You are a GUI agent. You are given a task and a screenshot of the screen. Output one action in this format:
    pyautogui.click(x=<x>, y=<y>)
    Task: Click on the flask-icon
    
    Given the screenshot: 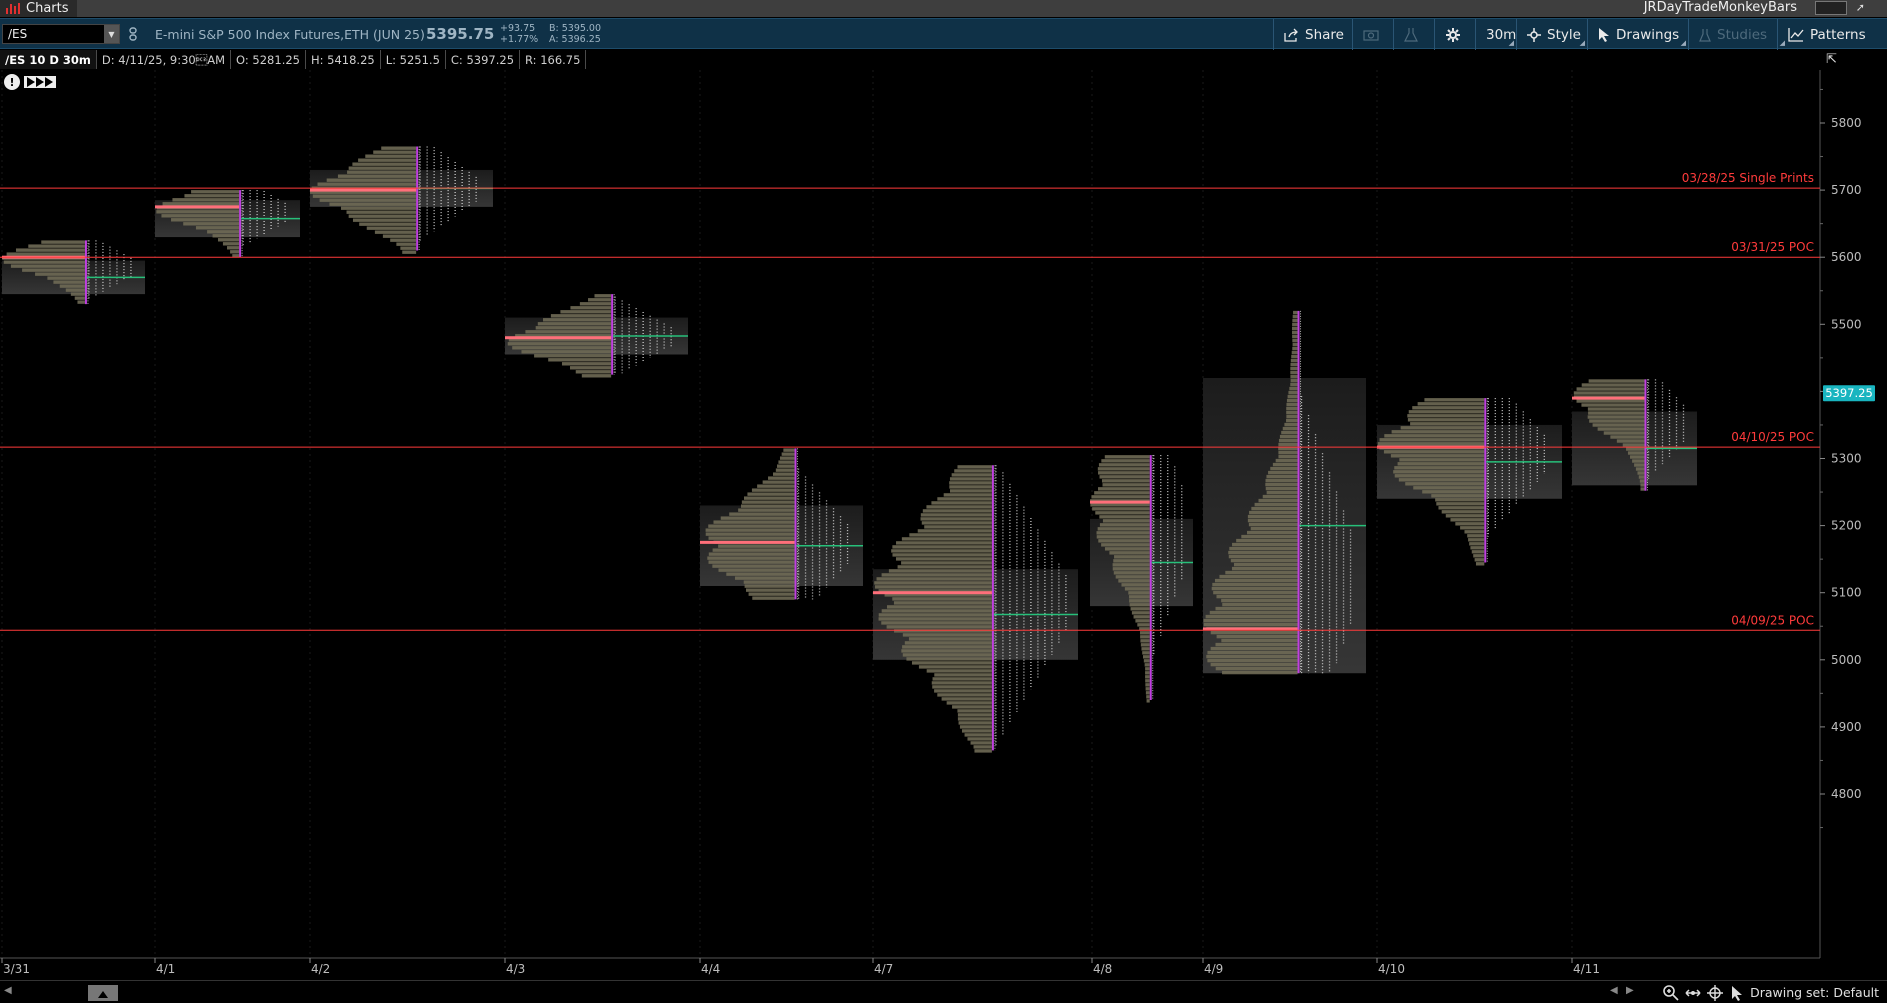 What is the action you would take?
    pyautogui.click(x=1411, y=35)
    